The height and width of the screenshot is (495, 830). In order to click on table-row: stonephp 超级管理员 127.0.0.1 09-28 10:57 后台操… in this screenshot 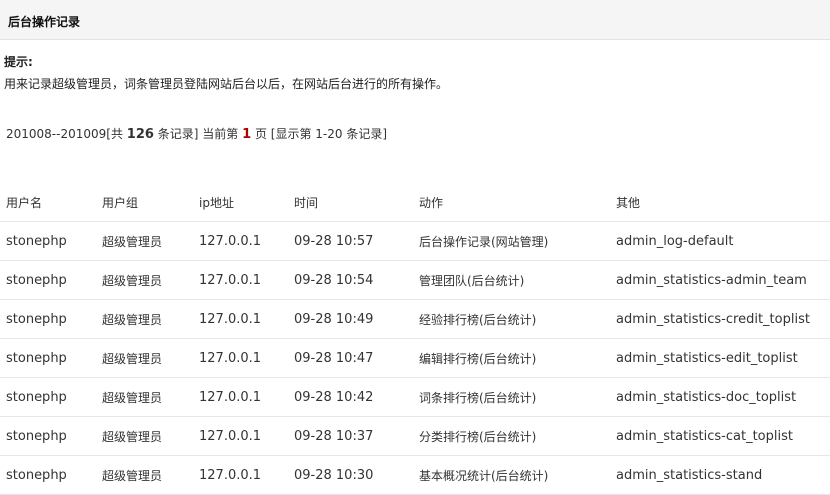, I will do `click(415, 241)`.